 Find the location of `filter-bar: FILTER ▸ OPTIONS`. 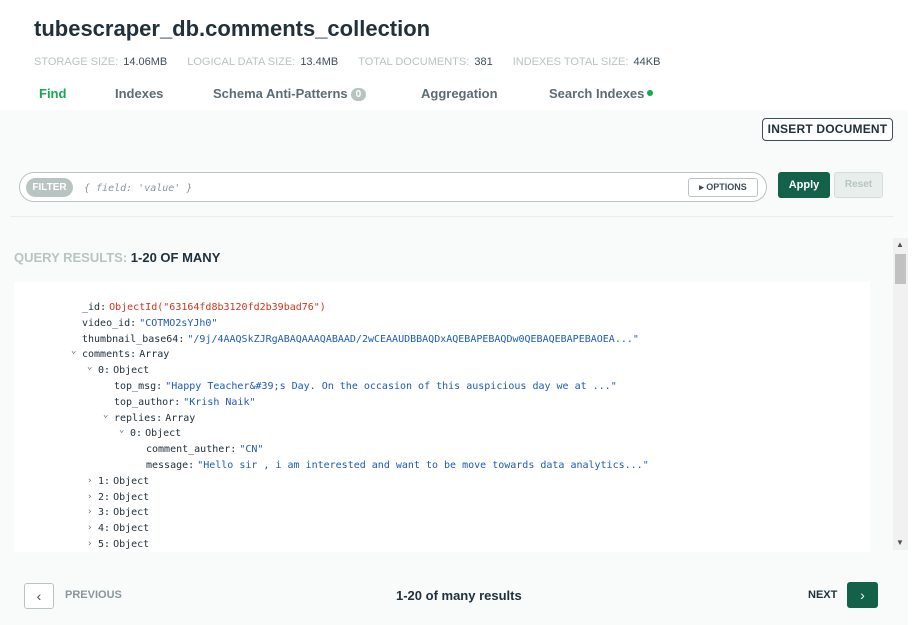

filter-bar: FILTER ▸ OPTIONS is located at coordinates (393, 187).